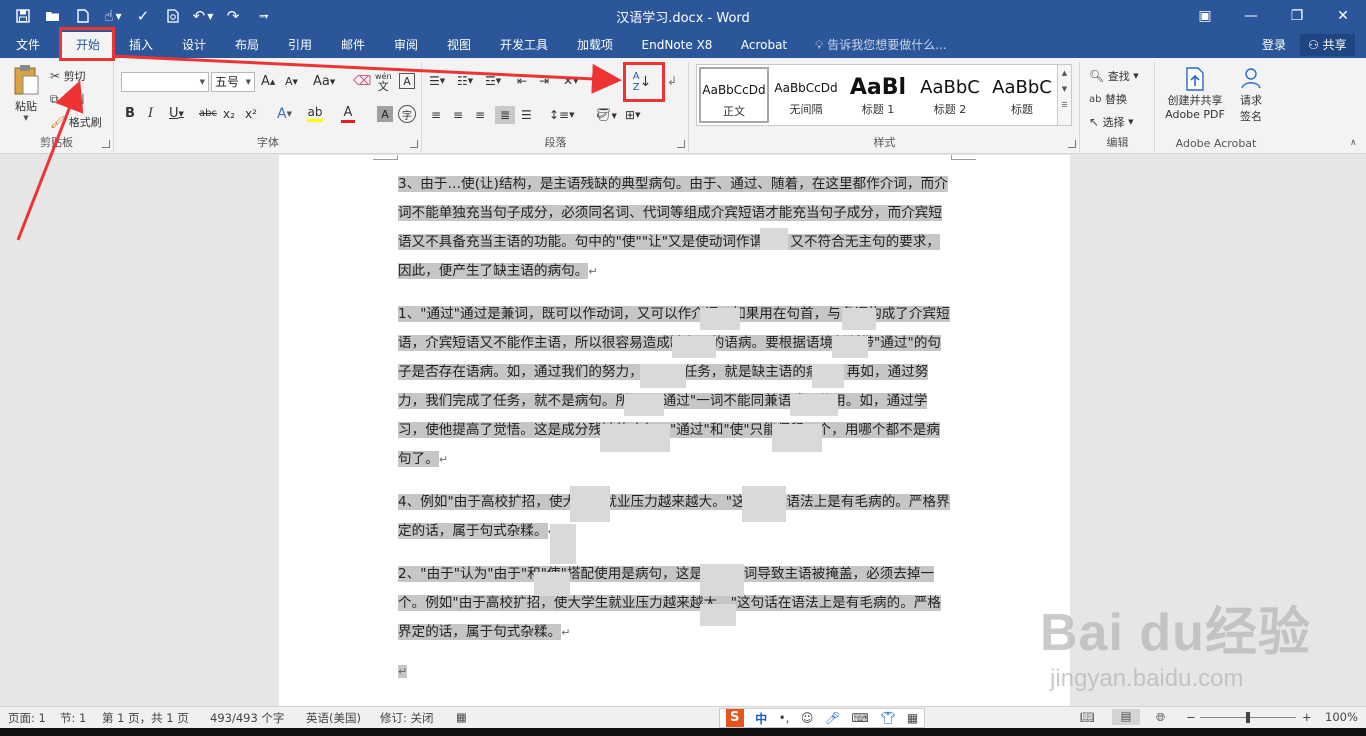  I want to click on tab-addins: 加载项, so click(595, 45).